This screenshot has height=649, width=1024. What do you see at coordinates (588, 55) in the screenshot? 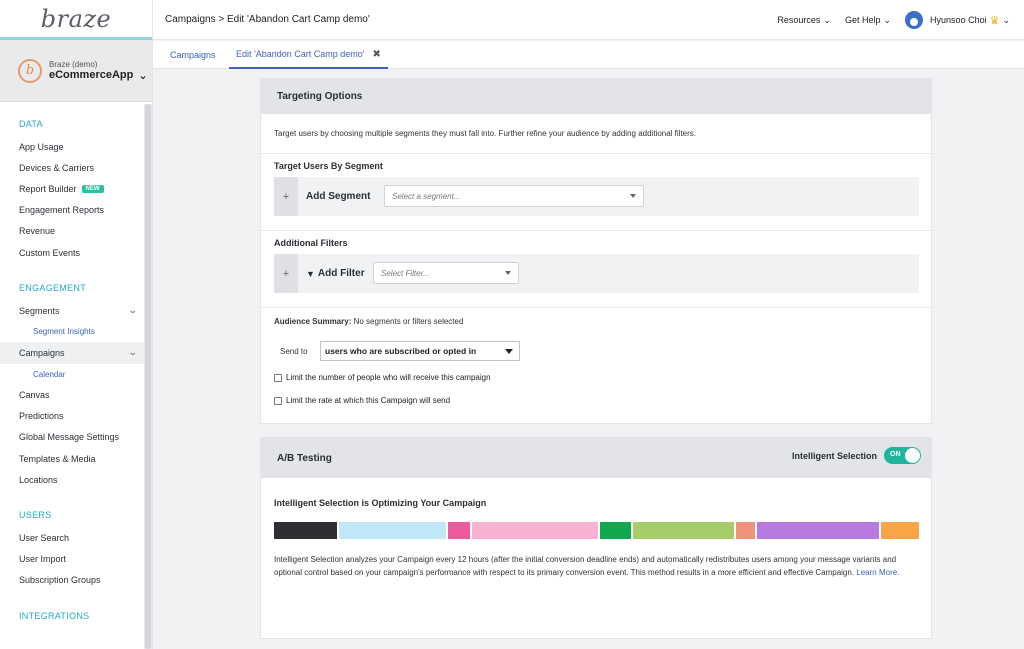
I see `tab-bar: Campaigns Edit 'Abandon Cart Camp demo' ✖` at bounding box center [588, 55].